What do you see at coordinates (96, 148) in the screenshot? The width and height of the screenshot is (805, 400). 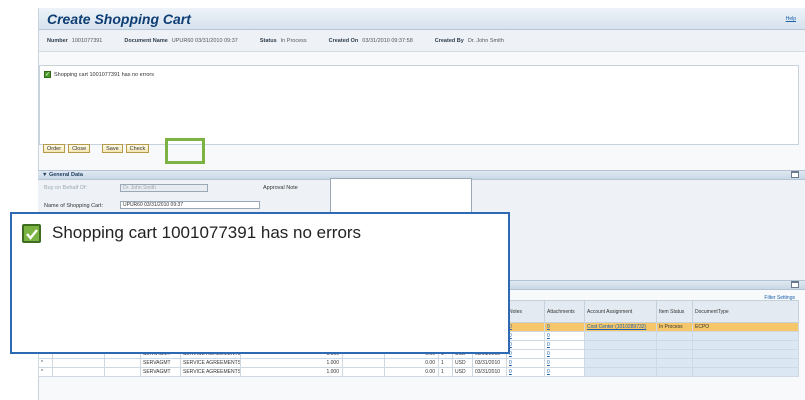 I see `toolbar: Order Close Save Check` at bounding box center [96, 148].